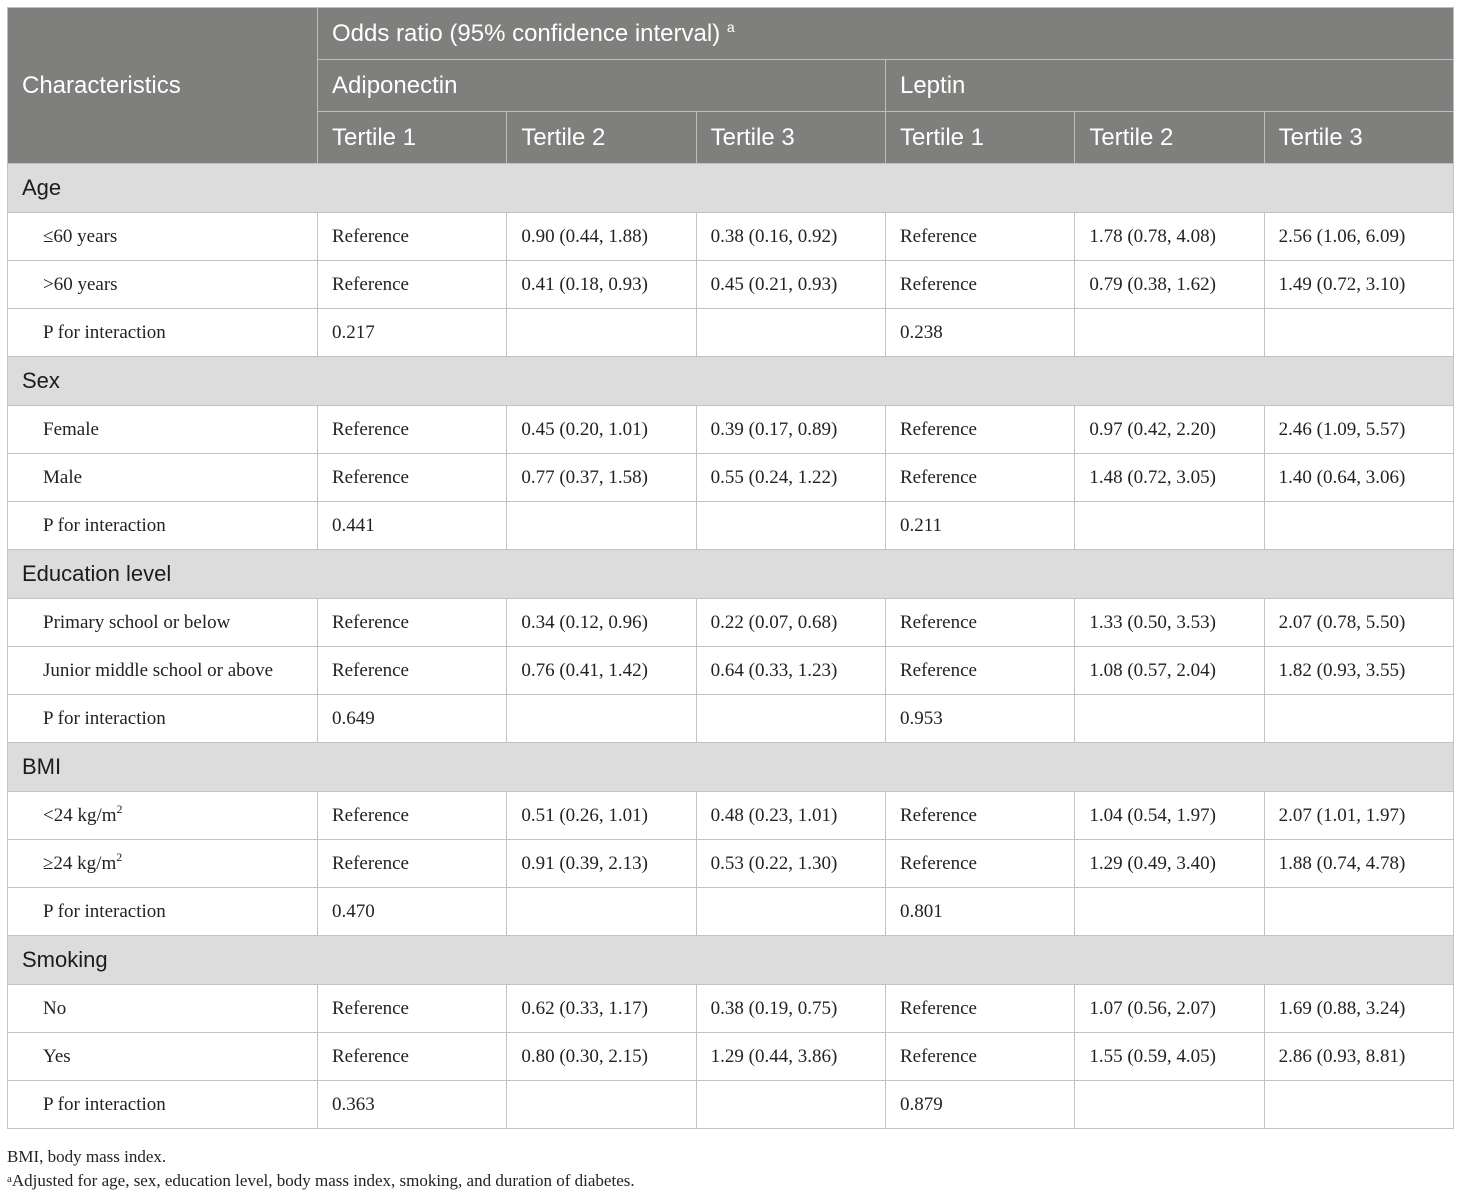 The height and width of the screenshot is (1199, 1460). I want to click on table-cell: 0.79 (0.38, 1.62), so click(1169, 284).